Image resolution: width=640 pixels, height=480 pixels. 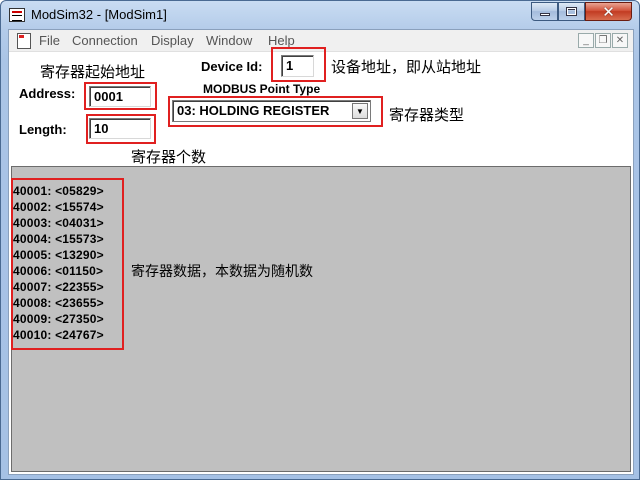 What do you see at coordinates (58, 223) in the screenshot?
I see `register-row: 40003: <04031>` at bounding box center [58, 223].